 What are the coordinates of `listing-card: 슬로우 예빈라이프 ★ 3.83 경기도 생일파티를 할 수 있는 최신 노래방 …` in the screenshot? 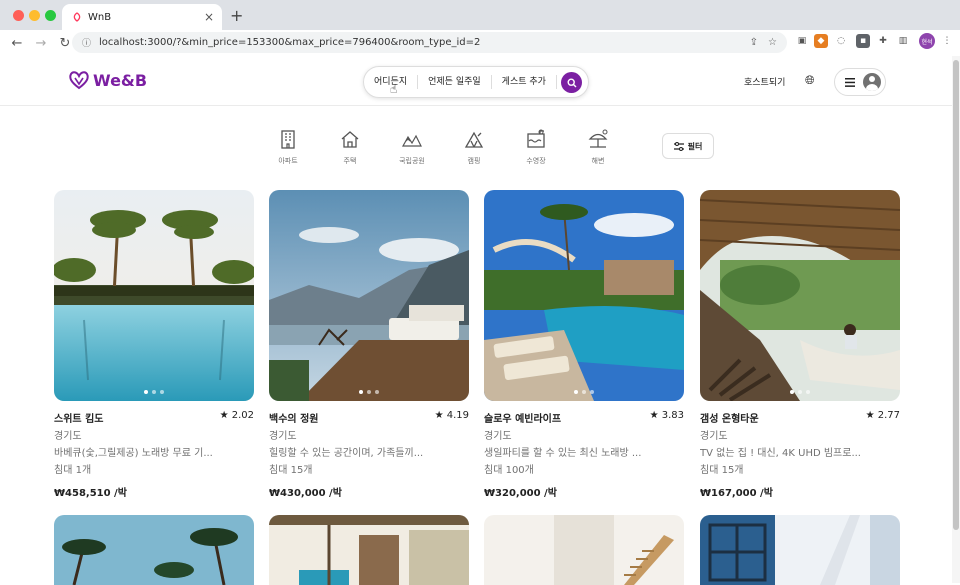 It's located at (584, 344).